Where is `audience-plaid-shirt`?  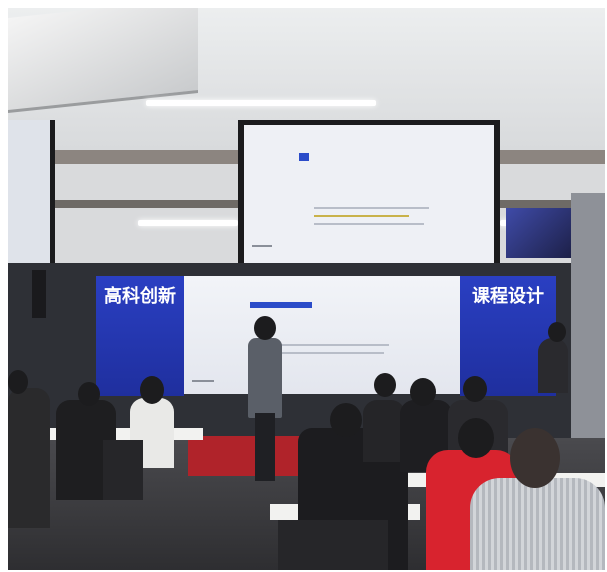 audience-plaid-shirt is located at coordinates (537, 524).